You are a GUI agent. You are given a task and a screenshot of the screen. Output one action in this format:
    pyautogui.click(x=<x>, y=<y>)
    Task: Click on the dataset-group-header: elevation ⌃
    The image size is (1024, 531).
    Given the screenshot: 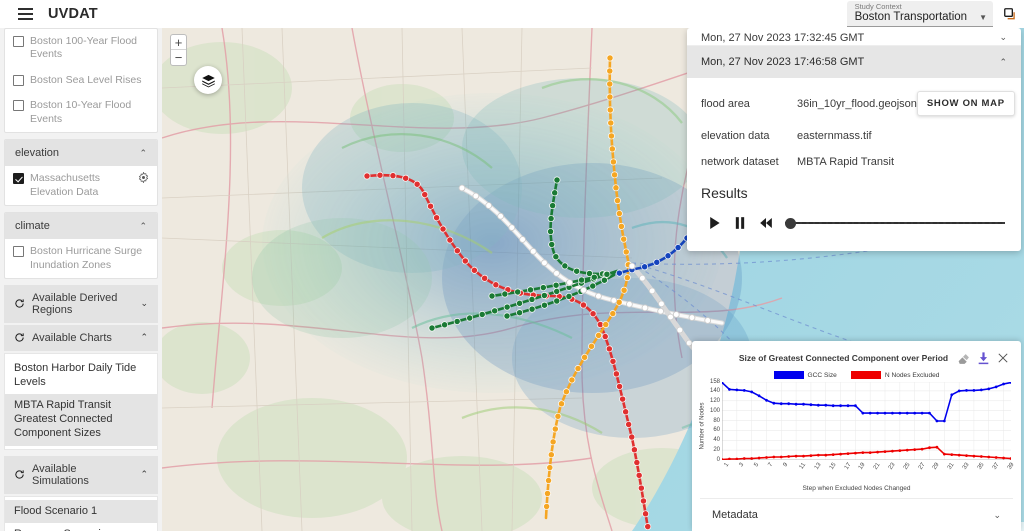 What is the action you would take?
    pyautogui.click(x=81, y=153)
    